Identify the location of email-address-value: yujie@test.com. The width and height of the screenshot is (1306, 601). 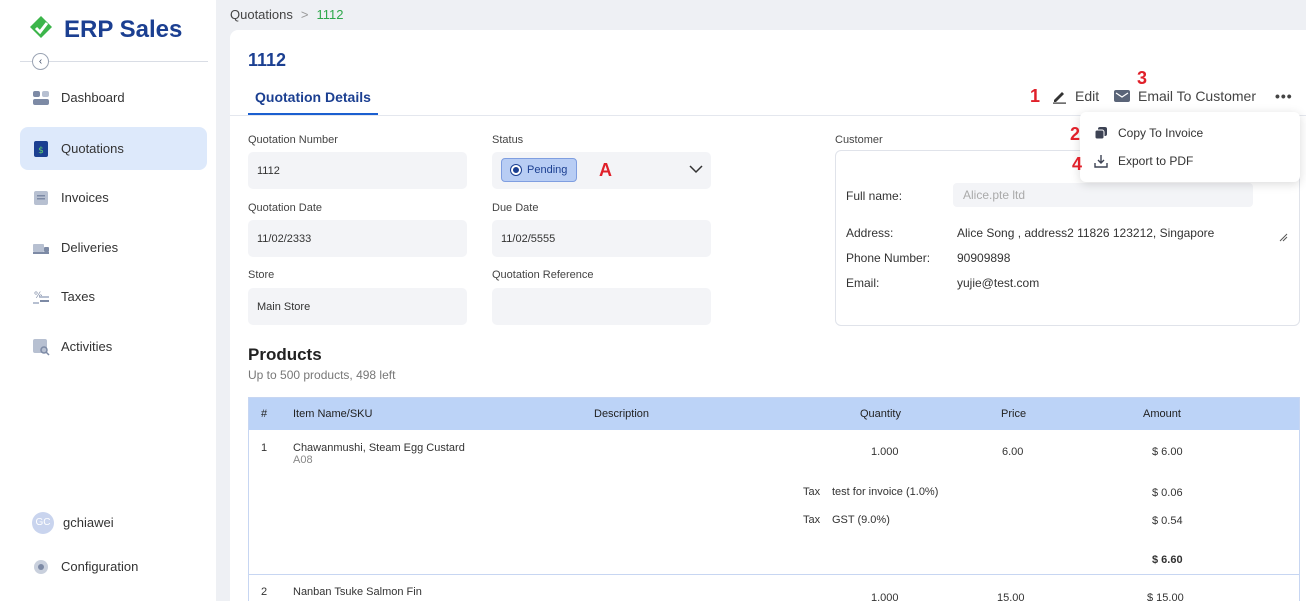
(998, 283).